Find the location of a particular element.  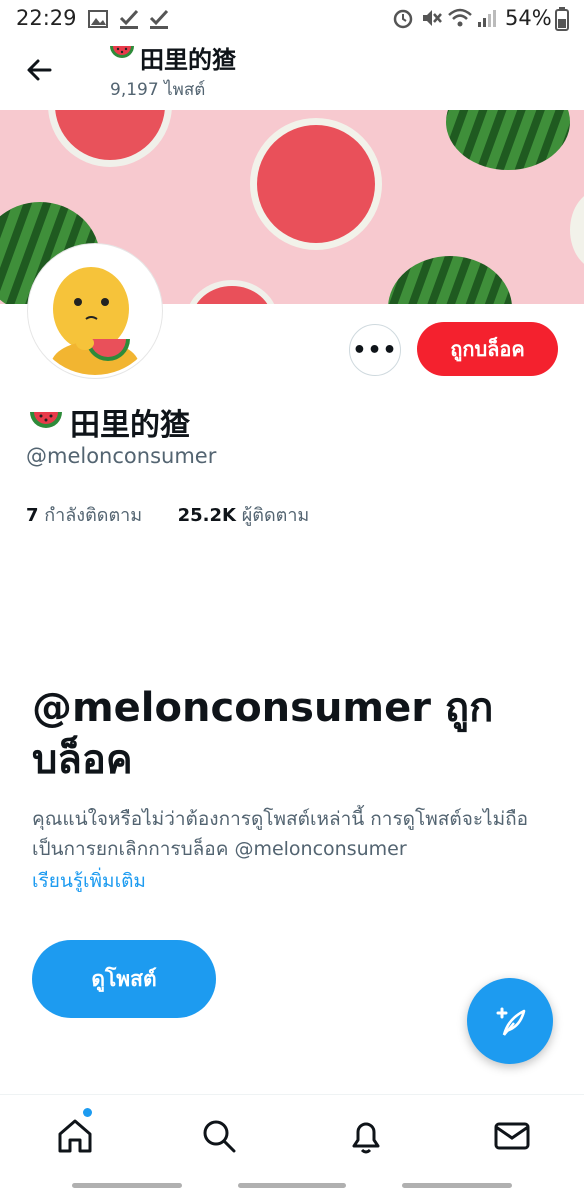

following-count: 7 is located at coordinates (32, 515).